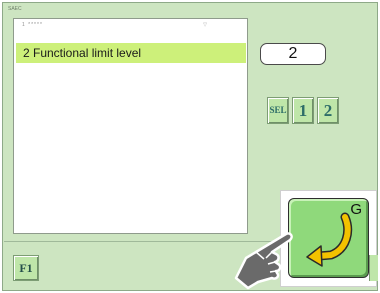 The height and width of the screenshot is (293, 380). What do you see at coordinates (373, 268) in the screenshot?
I see `side-tab` at bounding box center [373, 268].